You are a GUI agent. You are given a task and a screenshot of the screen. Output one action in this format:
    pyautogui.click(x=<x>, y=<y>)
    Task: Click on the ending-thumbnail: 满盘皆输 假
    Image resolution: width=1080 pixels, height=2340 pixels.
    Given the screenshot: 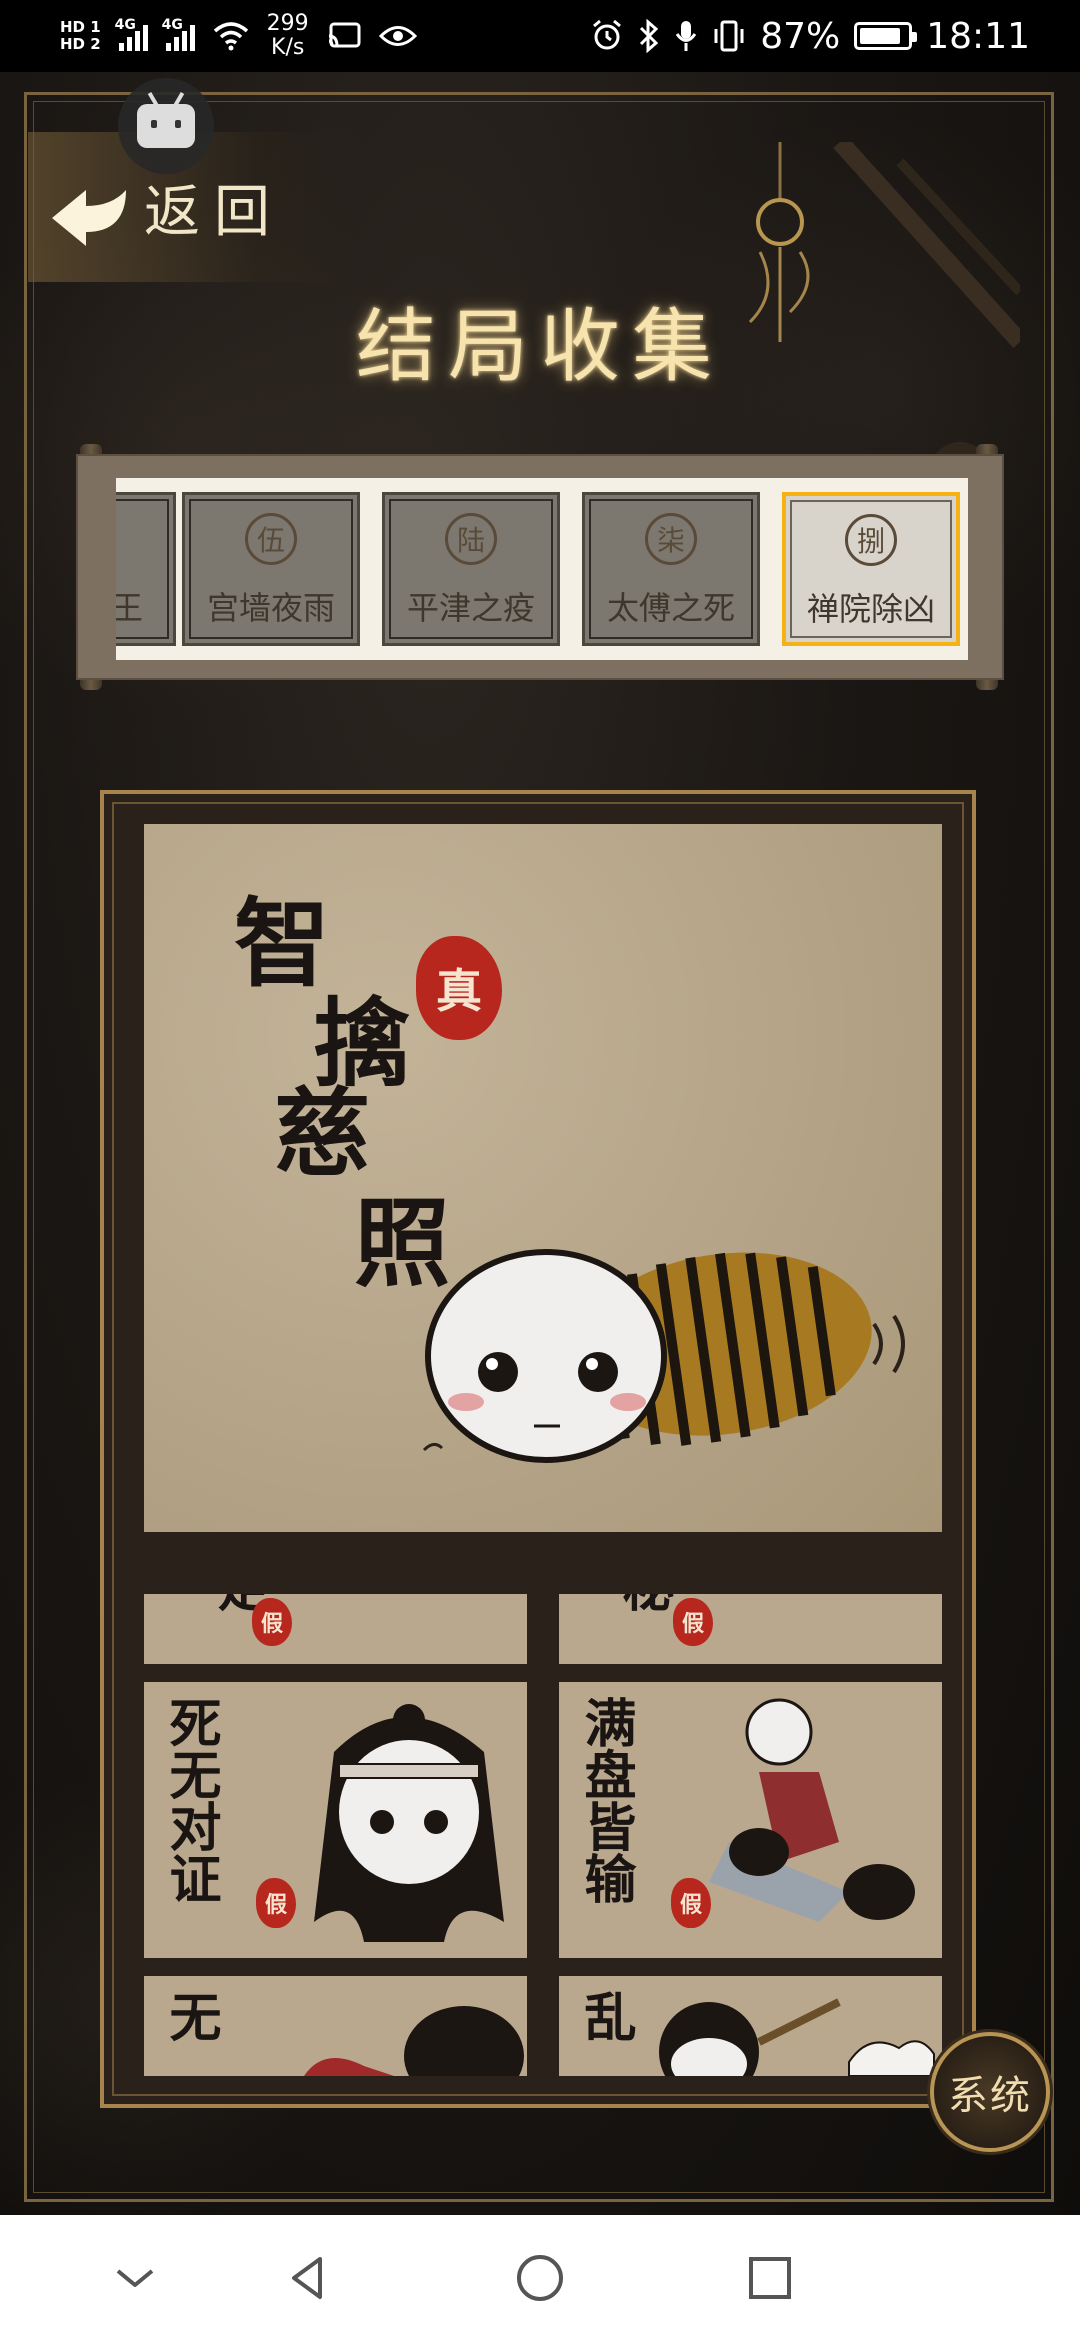 What is the action you would take?
    pyautogui.click(x=750, y=1820)
    